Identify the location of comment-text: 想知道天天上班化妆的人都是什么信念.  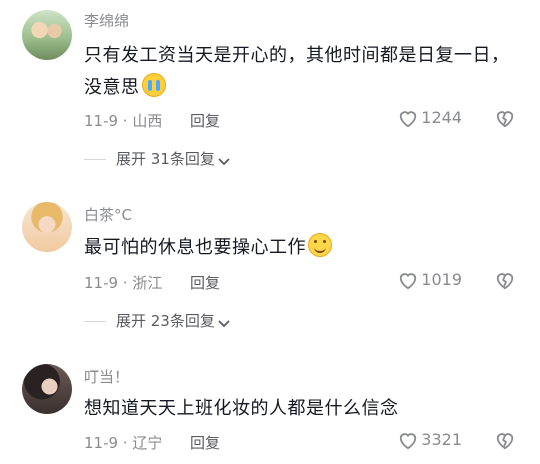
(241, 408).